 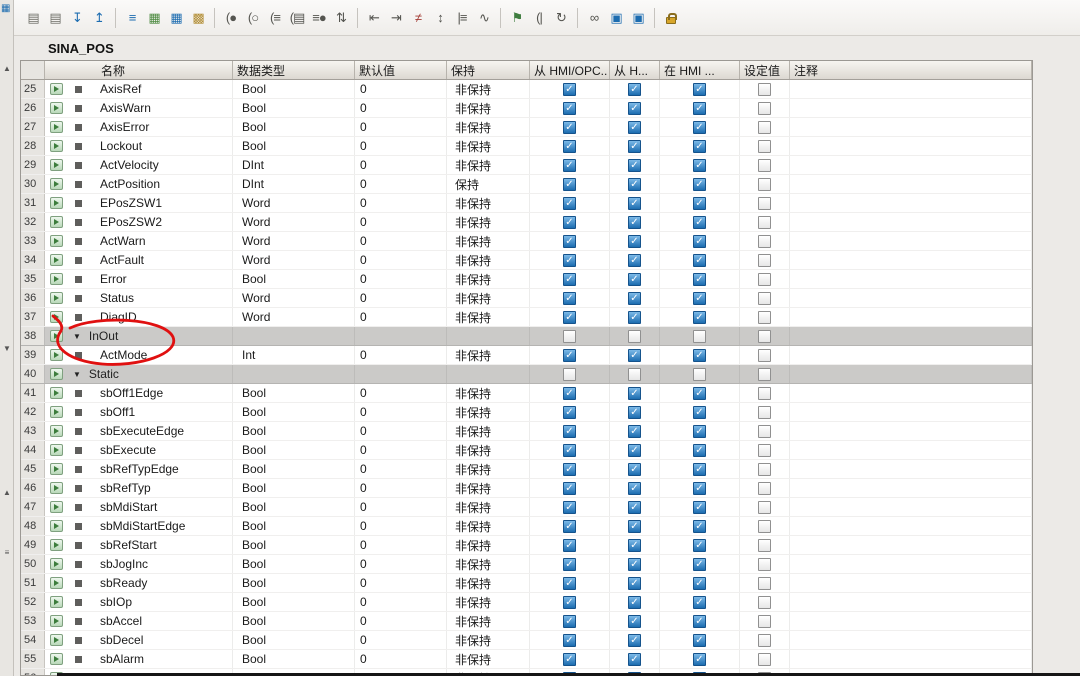 What do you see at coordinates (526, 279) in the screenshot?
I see `table-row: 35 Error Bool 0 非保持` at bounding box center [526, 279].